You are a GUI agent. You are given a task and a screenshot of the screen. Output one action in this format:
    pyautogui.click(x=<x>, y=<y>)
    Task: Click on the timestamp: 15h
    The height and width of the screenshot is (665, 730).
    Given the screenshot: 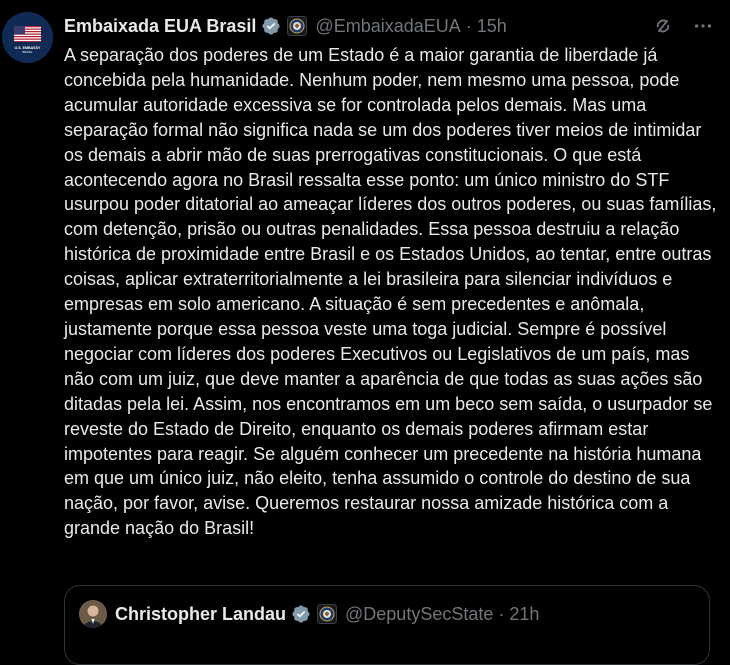 What is the action you would take?
    pyautogui.click(x=492, y=26)
    